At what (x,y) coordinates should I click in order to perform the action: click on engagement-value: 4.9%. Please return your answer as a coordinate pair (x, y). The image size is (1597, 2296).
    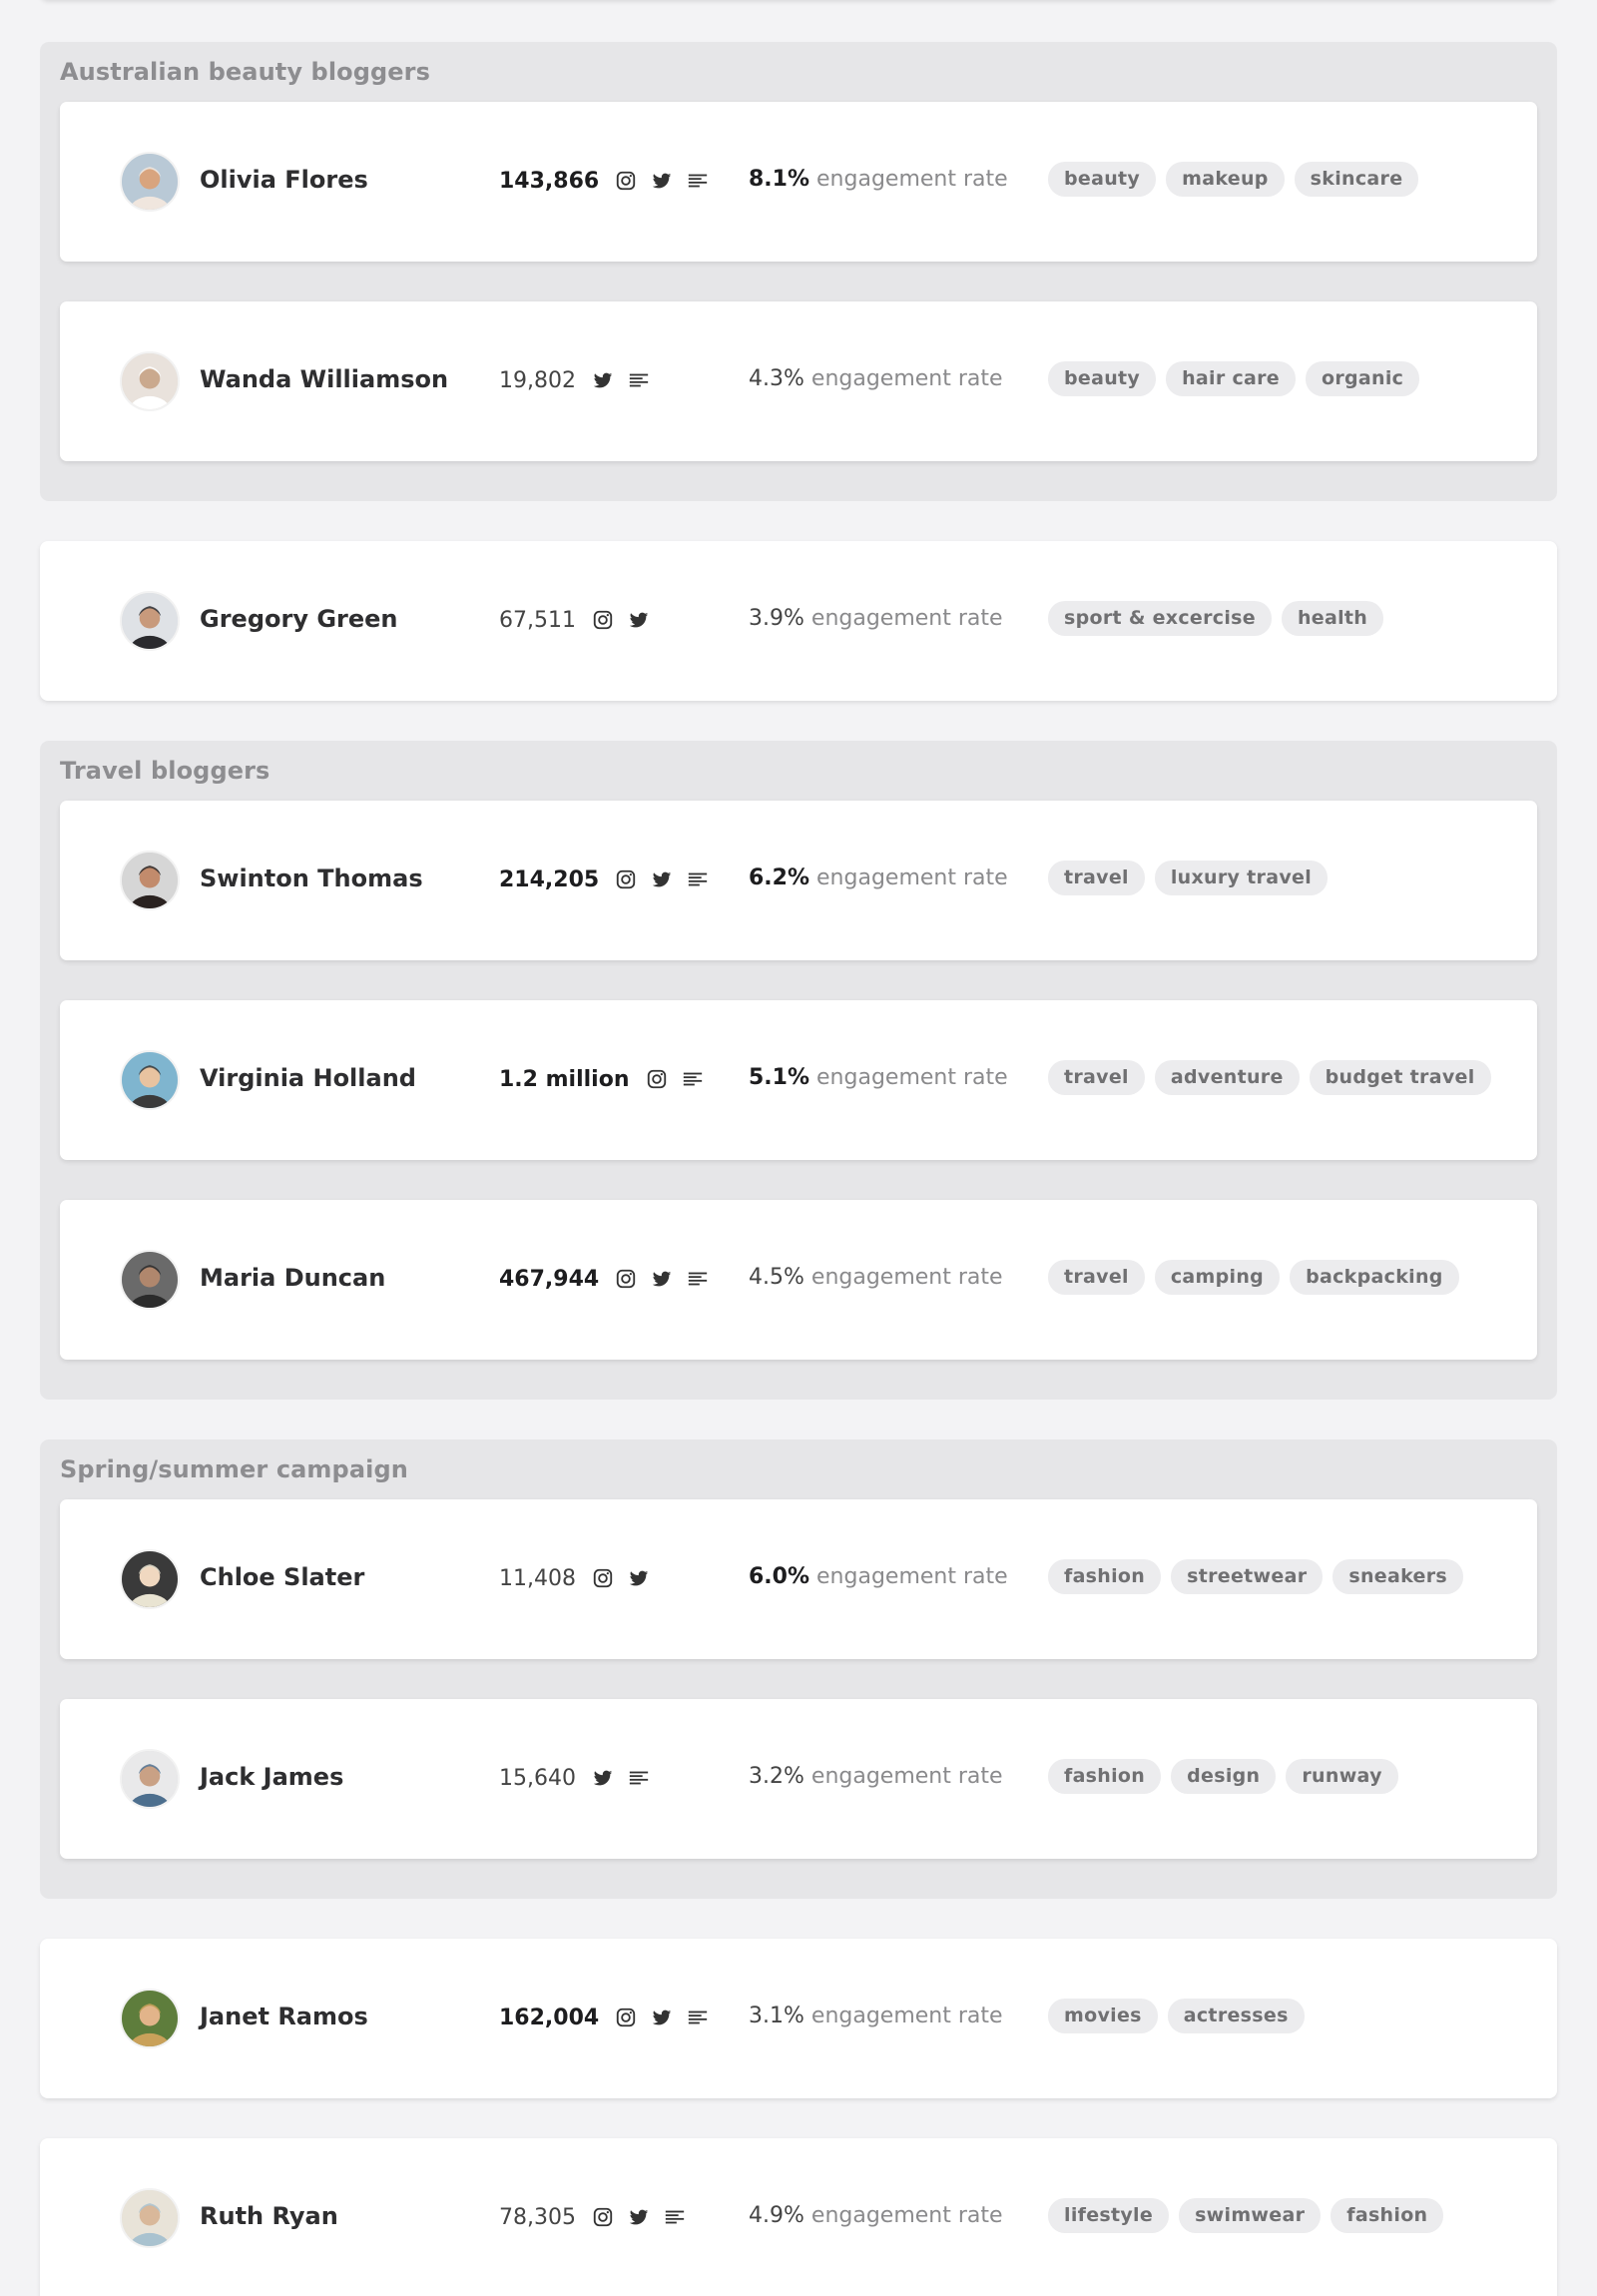
    Looking at the image, I should click on (777, 2216).